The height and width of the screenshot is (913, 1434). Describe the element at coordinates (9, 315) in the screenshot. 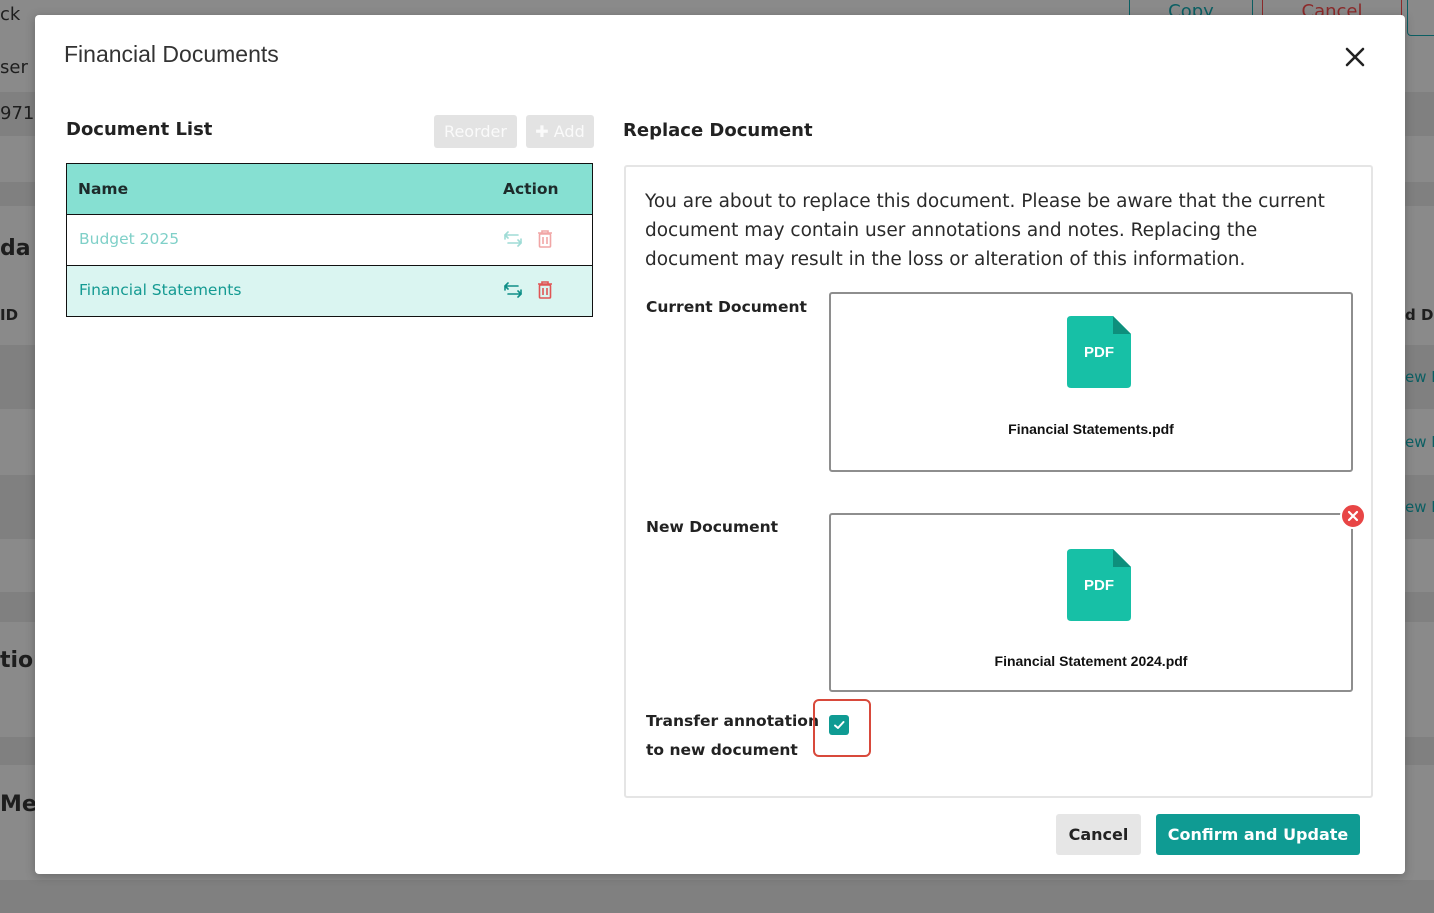

I see `background-text: ID` at that location.